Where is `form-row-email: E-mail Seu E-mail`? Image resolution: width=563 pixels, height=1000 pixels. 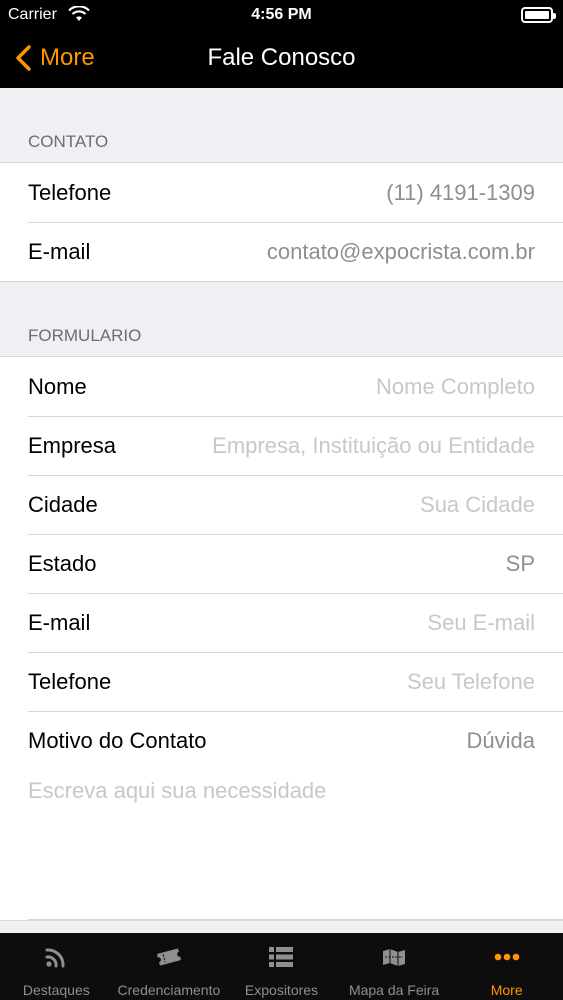
form-row-email: E-mail Seu E-mail is located at coordinates (281, 622).